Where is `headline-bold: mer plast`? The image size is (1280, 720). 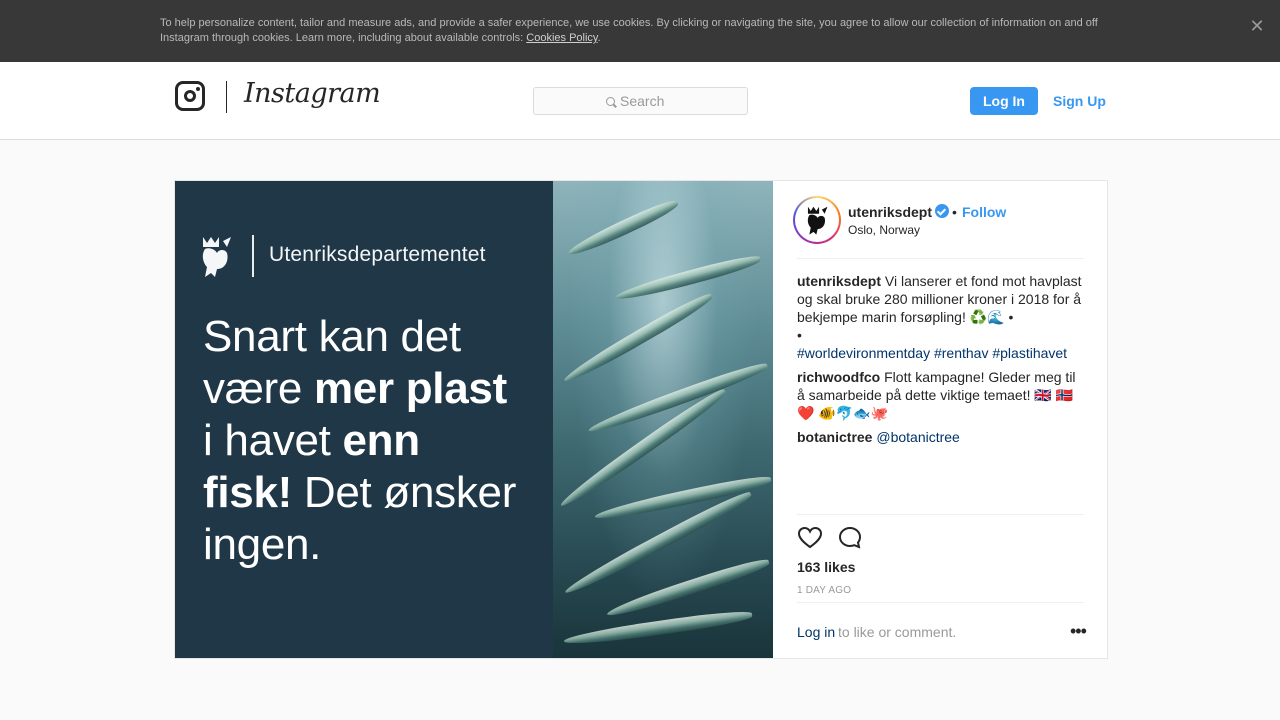 headline-bold: mer plast is located at coordinates (410, 388).